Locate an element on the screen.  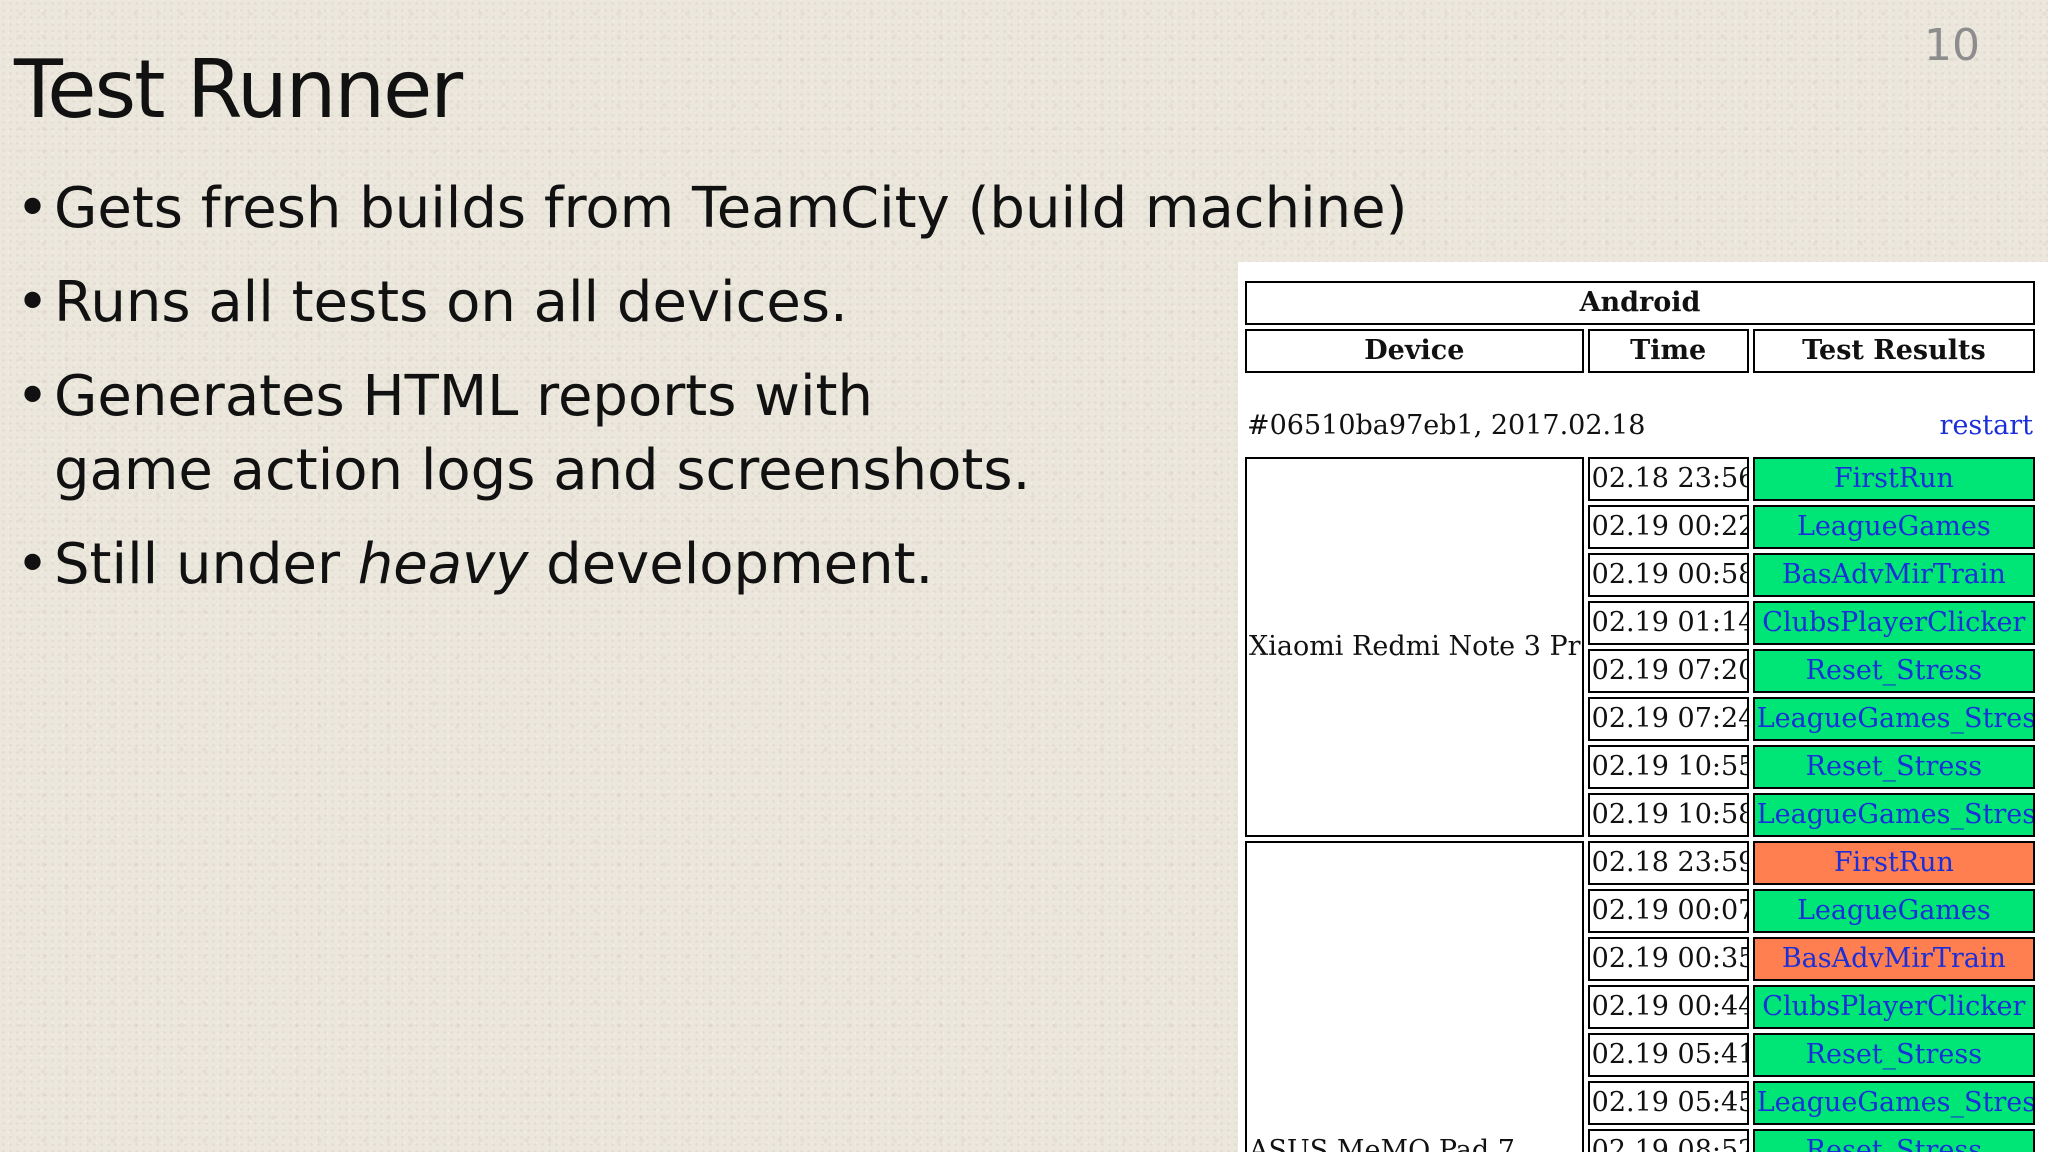
run-time: 02.19 08:52 is located at coordinates (1668, 1140).